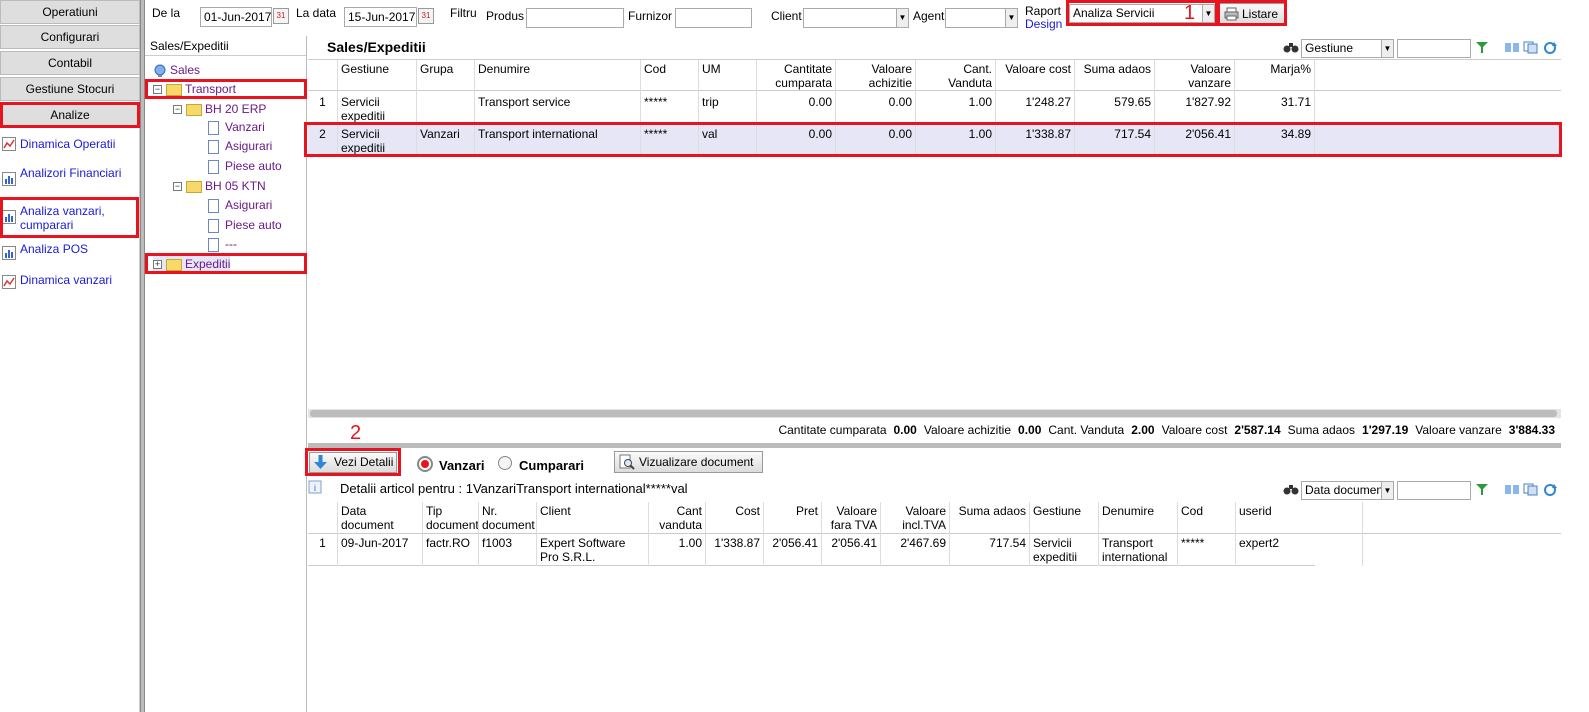  Describe the element at coordinates (70, 12) in the screenshot. I see `nav-button-operatiuni: Operatiuni` at that location.